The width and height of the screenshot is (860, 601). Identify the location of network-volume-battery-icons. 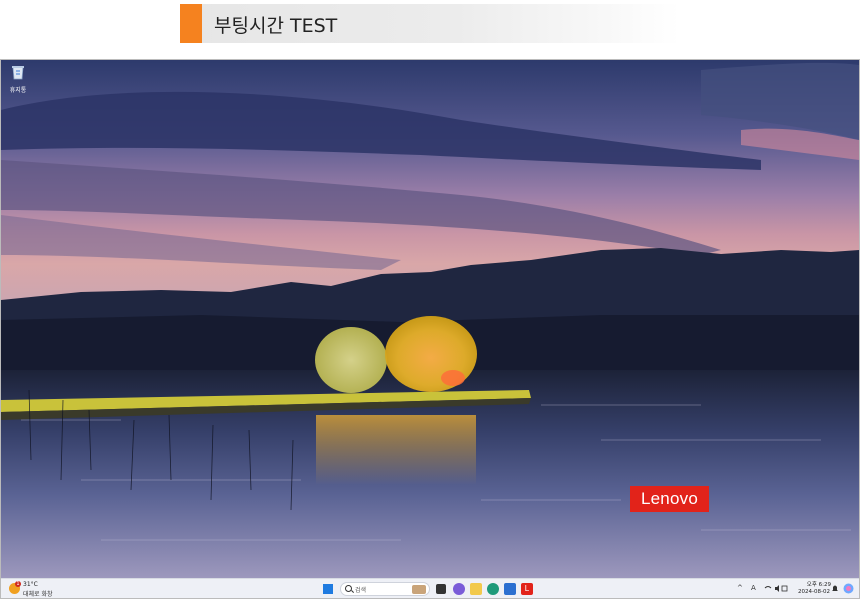
(776, 588).